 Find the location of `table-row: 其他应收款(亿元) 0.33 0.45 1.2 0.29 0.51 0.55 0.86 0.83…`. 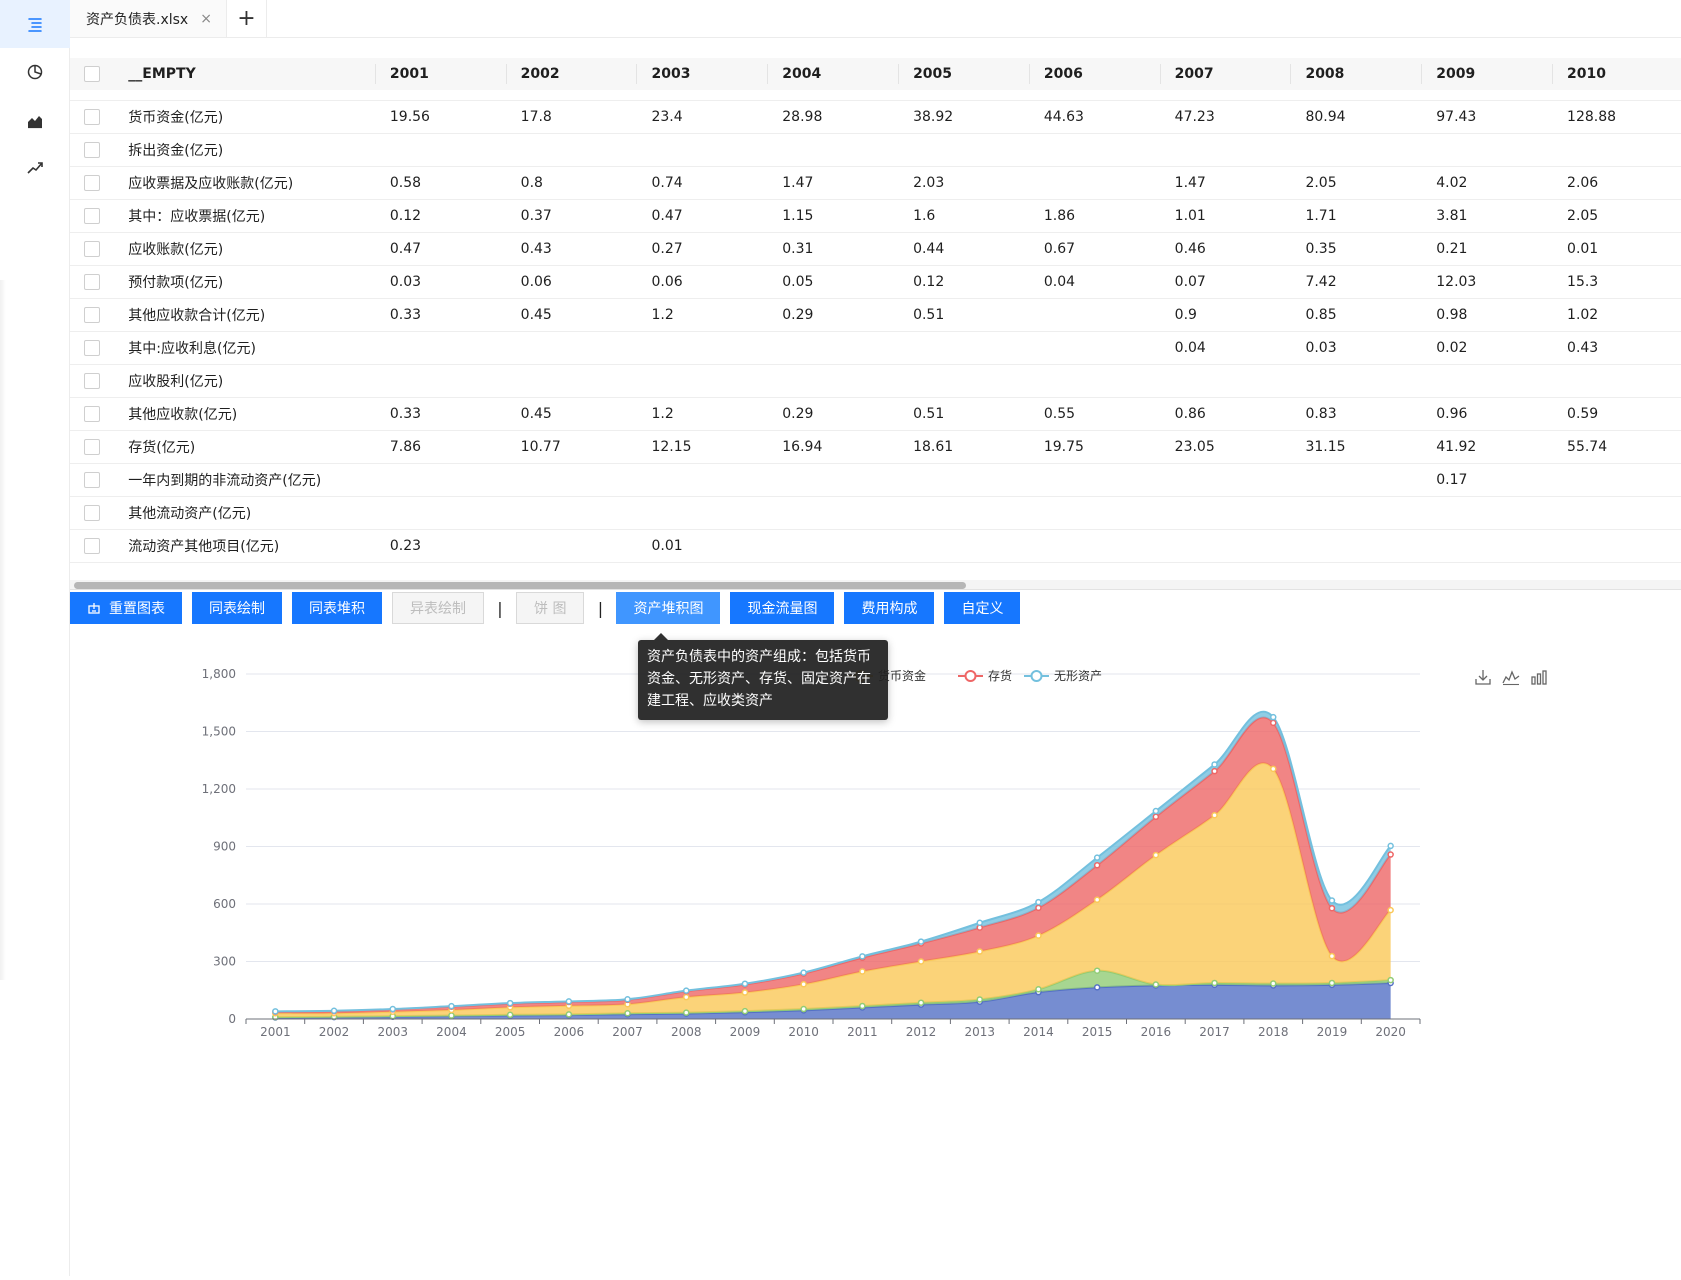

table-row: 其他应收款(亿元) 0.33 0.45 1.2 0.29 0.51 0.55 0.86 0.83… is located at coordinates (875, 414).